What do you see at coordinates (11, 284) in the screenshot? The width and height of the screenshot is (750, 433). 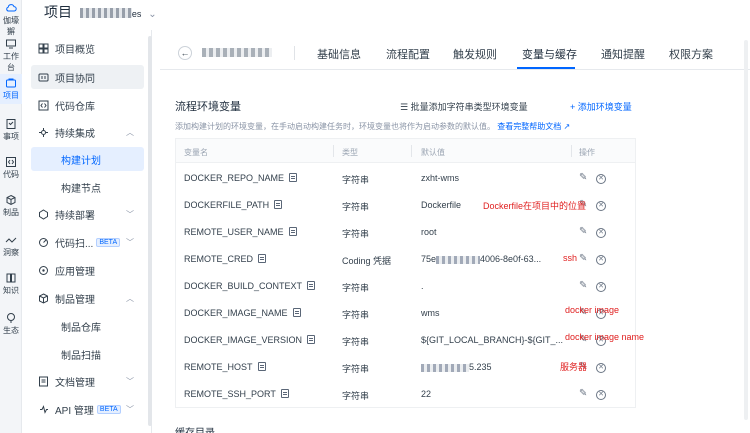 I see `rail-item-knowledge: 知识` at bounding box center [11, 284].